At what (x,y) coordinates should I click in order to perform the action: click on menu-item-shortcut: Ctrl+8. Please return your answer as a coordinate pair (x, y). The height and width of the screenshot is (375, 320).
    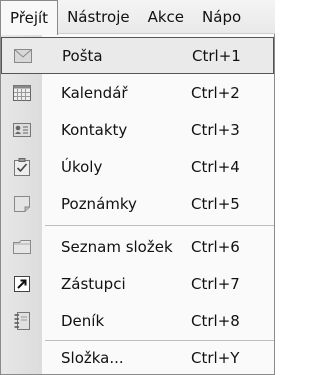
    Looking at the image, I should click on (215, 320).